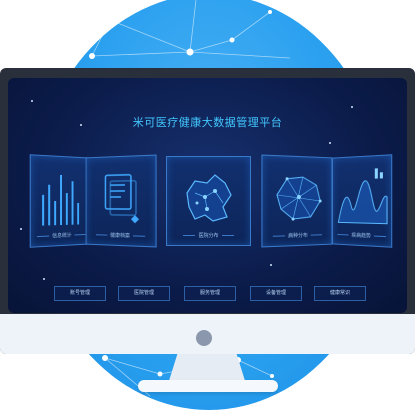  Describe the element at coordinates (362, 198) in the screenshot. I see `trend-chart-icon` at that location.